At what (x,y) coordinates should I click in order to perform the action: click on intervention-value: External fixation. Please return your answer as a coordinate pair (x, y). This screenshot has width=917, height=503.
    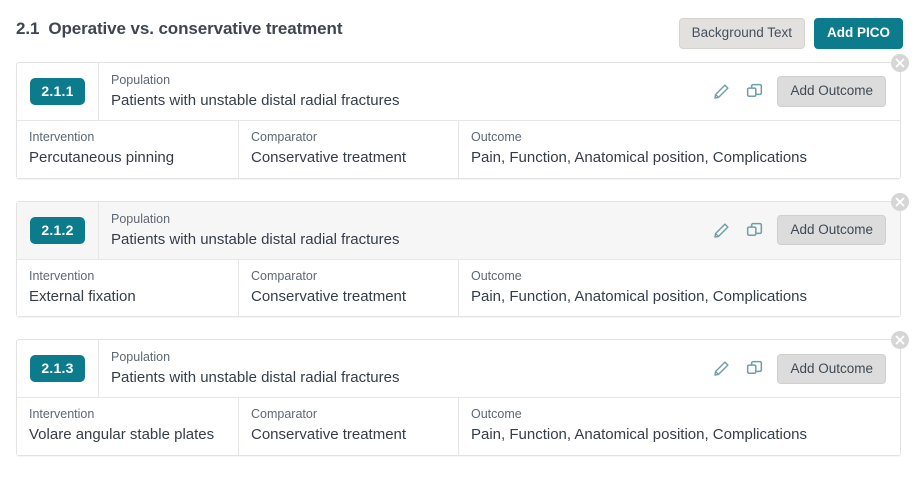
    Looking at the image, I should click on (82, 296).